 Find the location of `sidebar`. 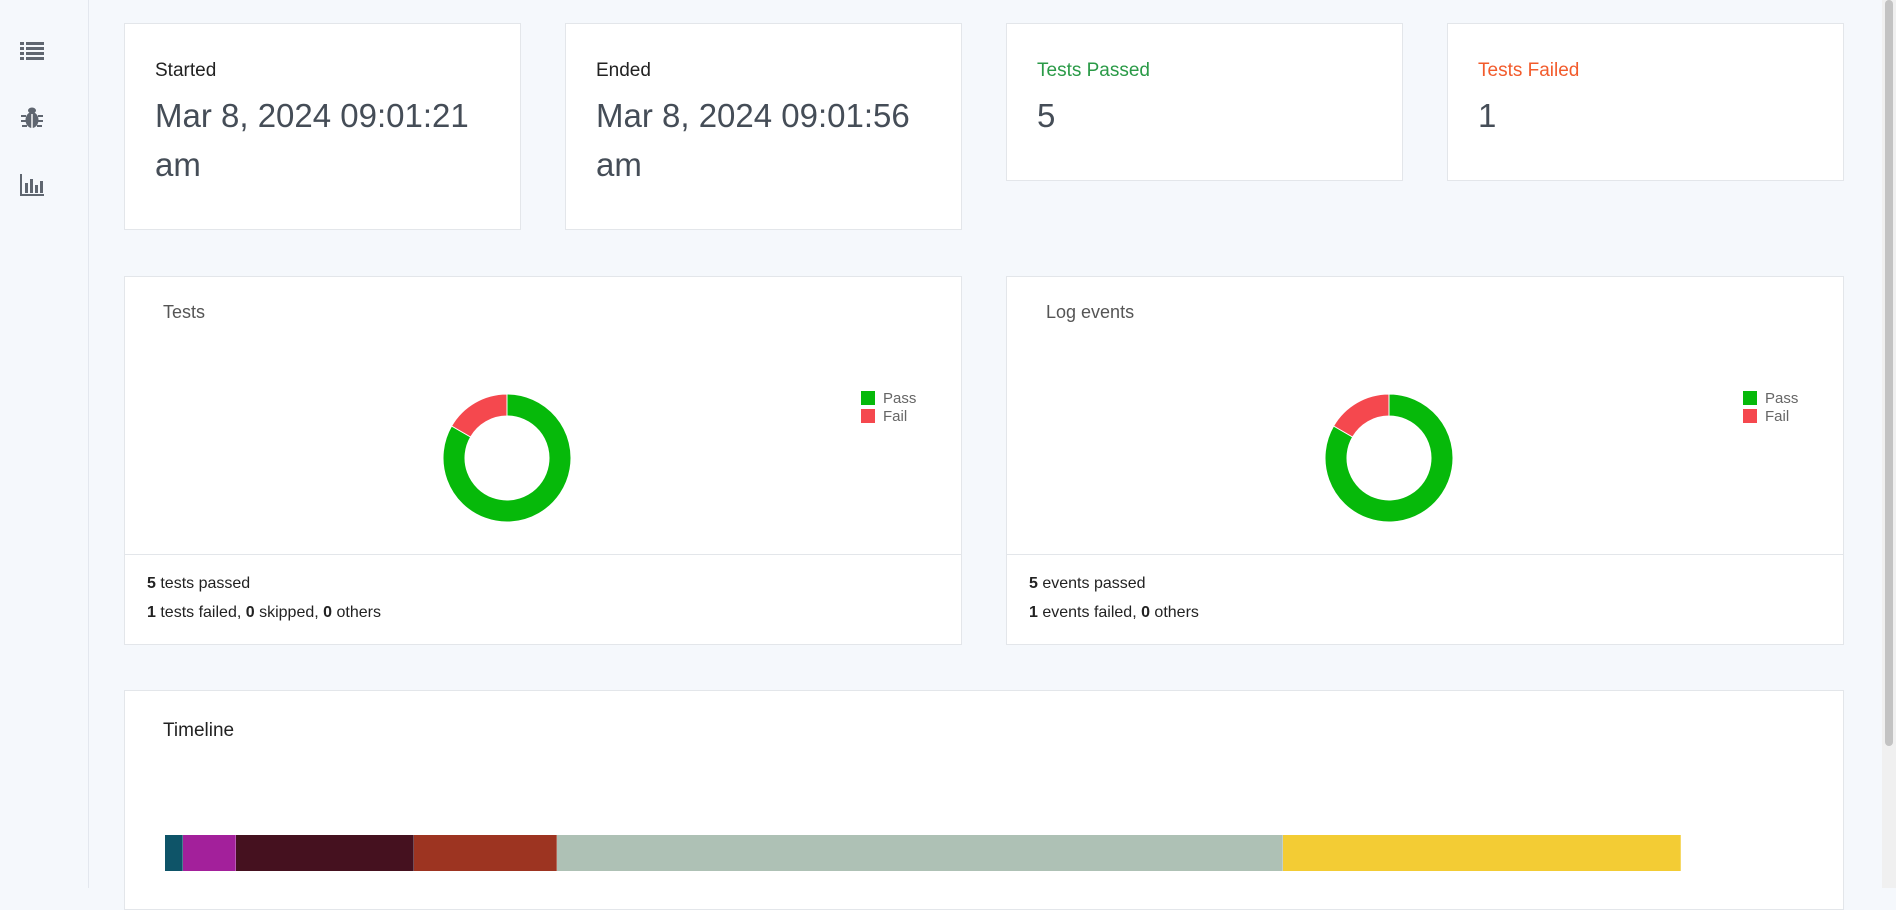

sidebar is located at coordinates (44, 444).